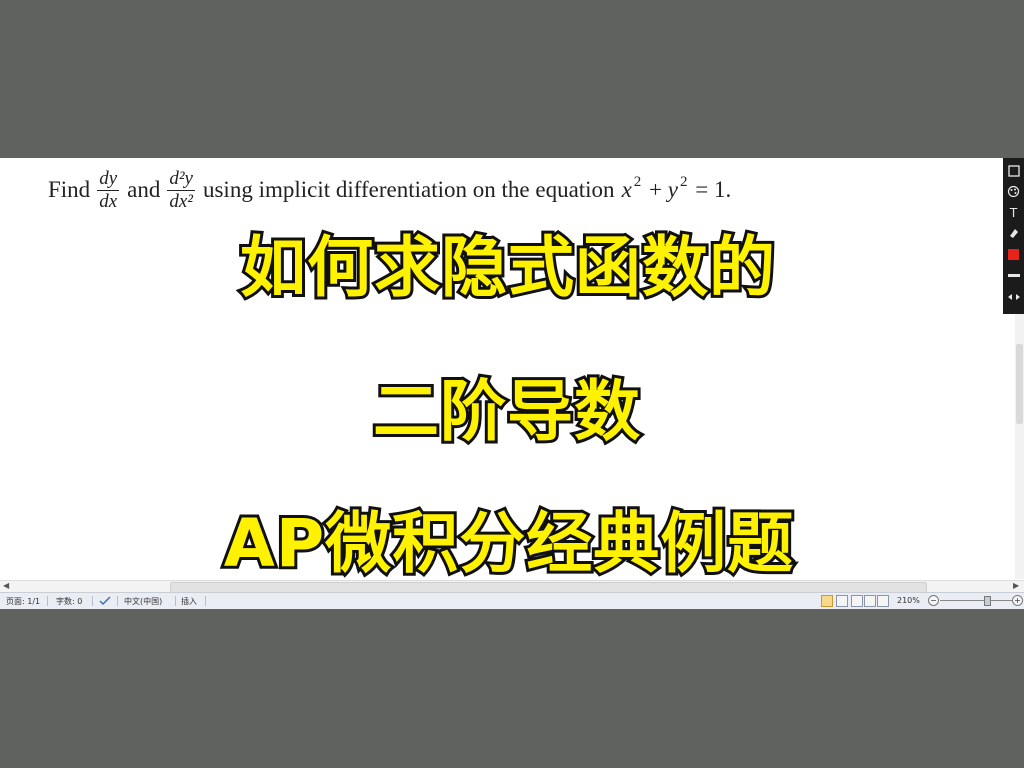  I want to click on zoom-level: 210%, so click(908, 600).